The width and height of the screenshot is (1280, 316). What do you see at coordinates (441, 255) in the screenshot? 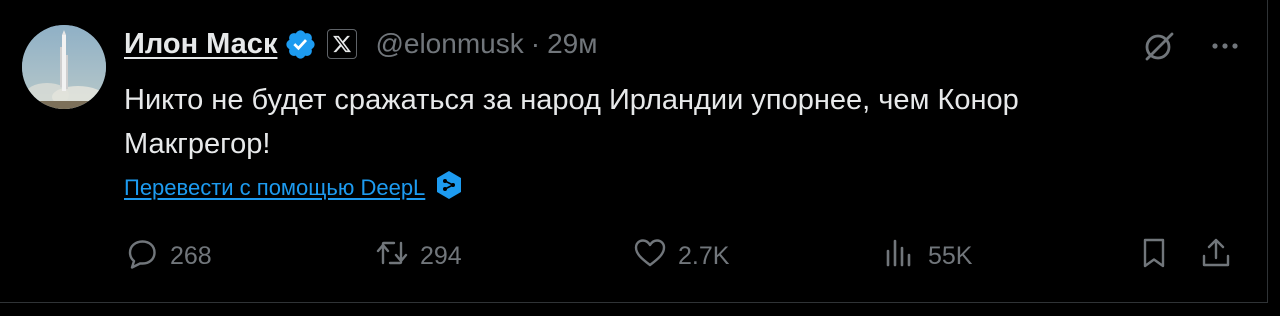
I see `repost-count: 294` at bounding box center [441, 255].